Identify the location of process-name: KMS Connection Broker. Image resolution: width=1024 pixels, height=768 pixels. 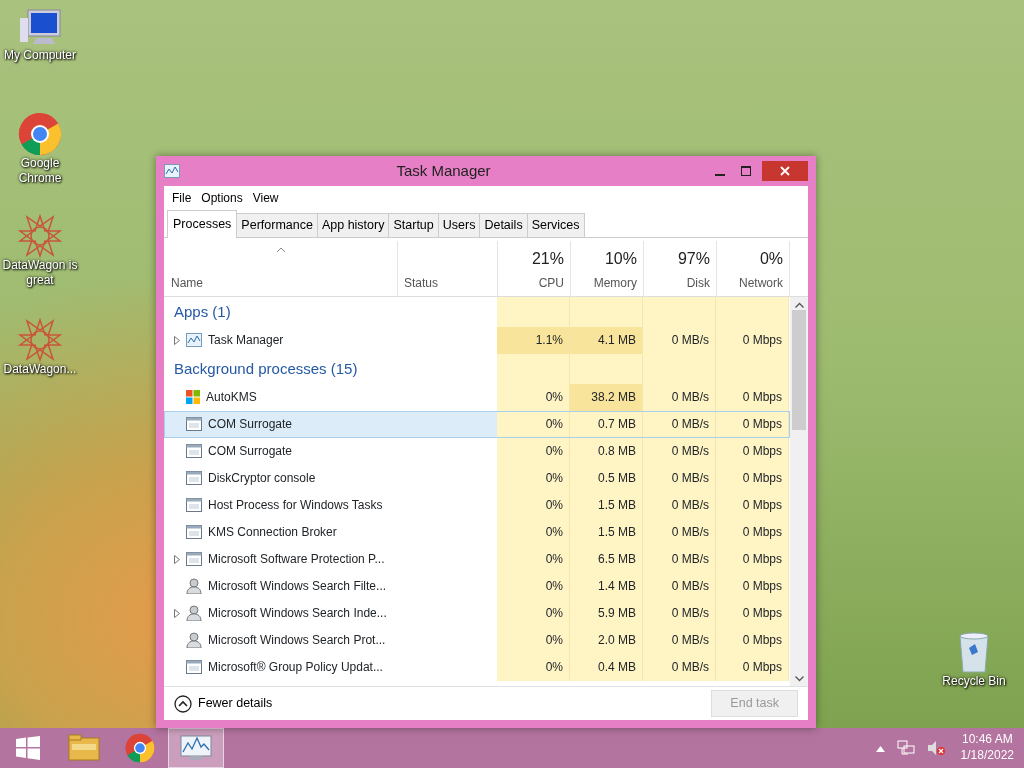
(272, 533).